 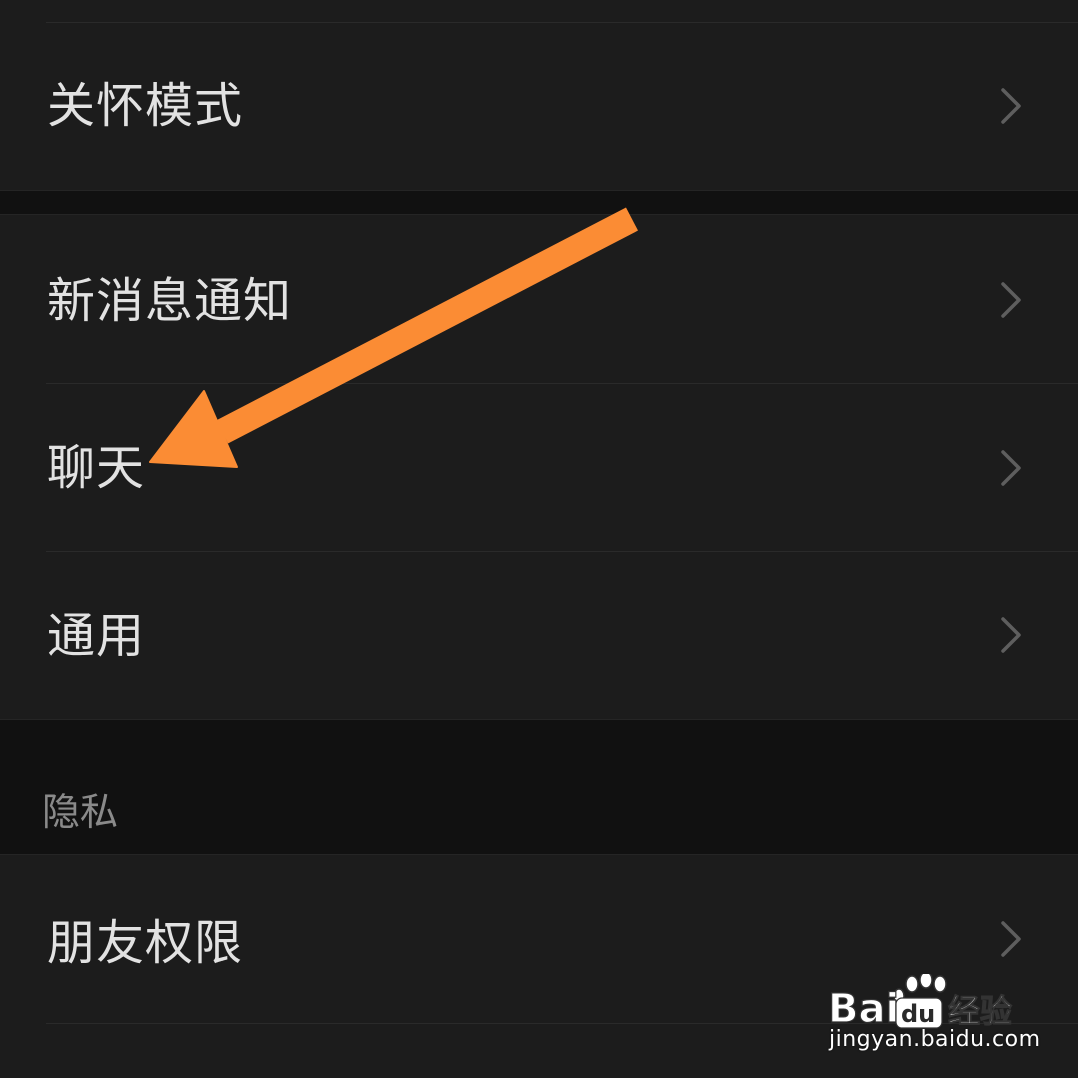 I want to click on row-friend-permissions-label: 朋友权限, so click(x=145, y=943).